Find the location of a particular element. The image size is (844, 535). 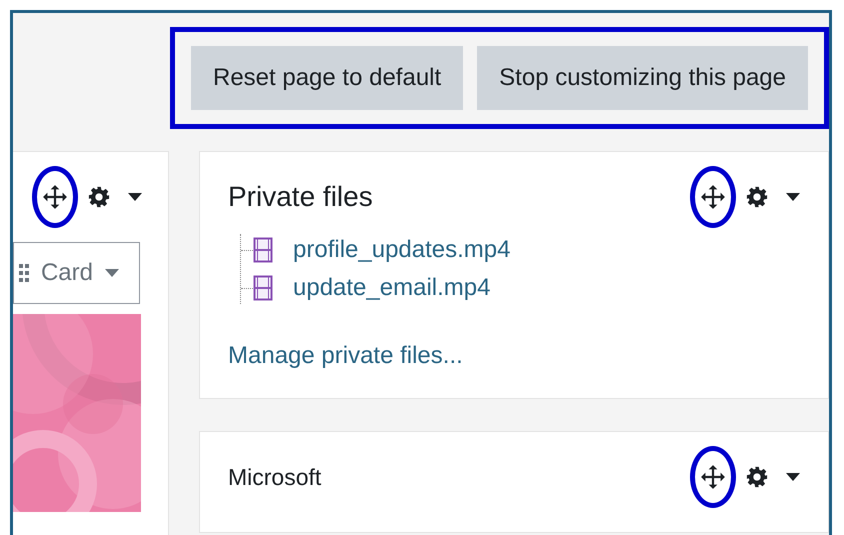

file-link: update_email.mp4 is located at coordinates (391, 288).